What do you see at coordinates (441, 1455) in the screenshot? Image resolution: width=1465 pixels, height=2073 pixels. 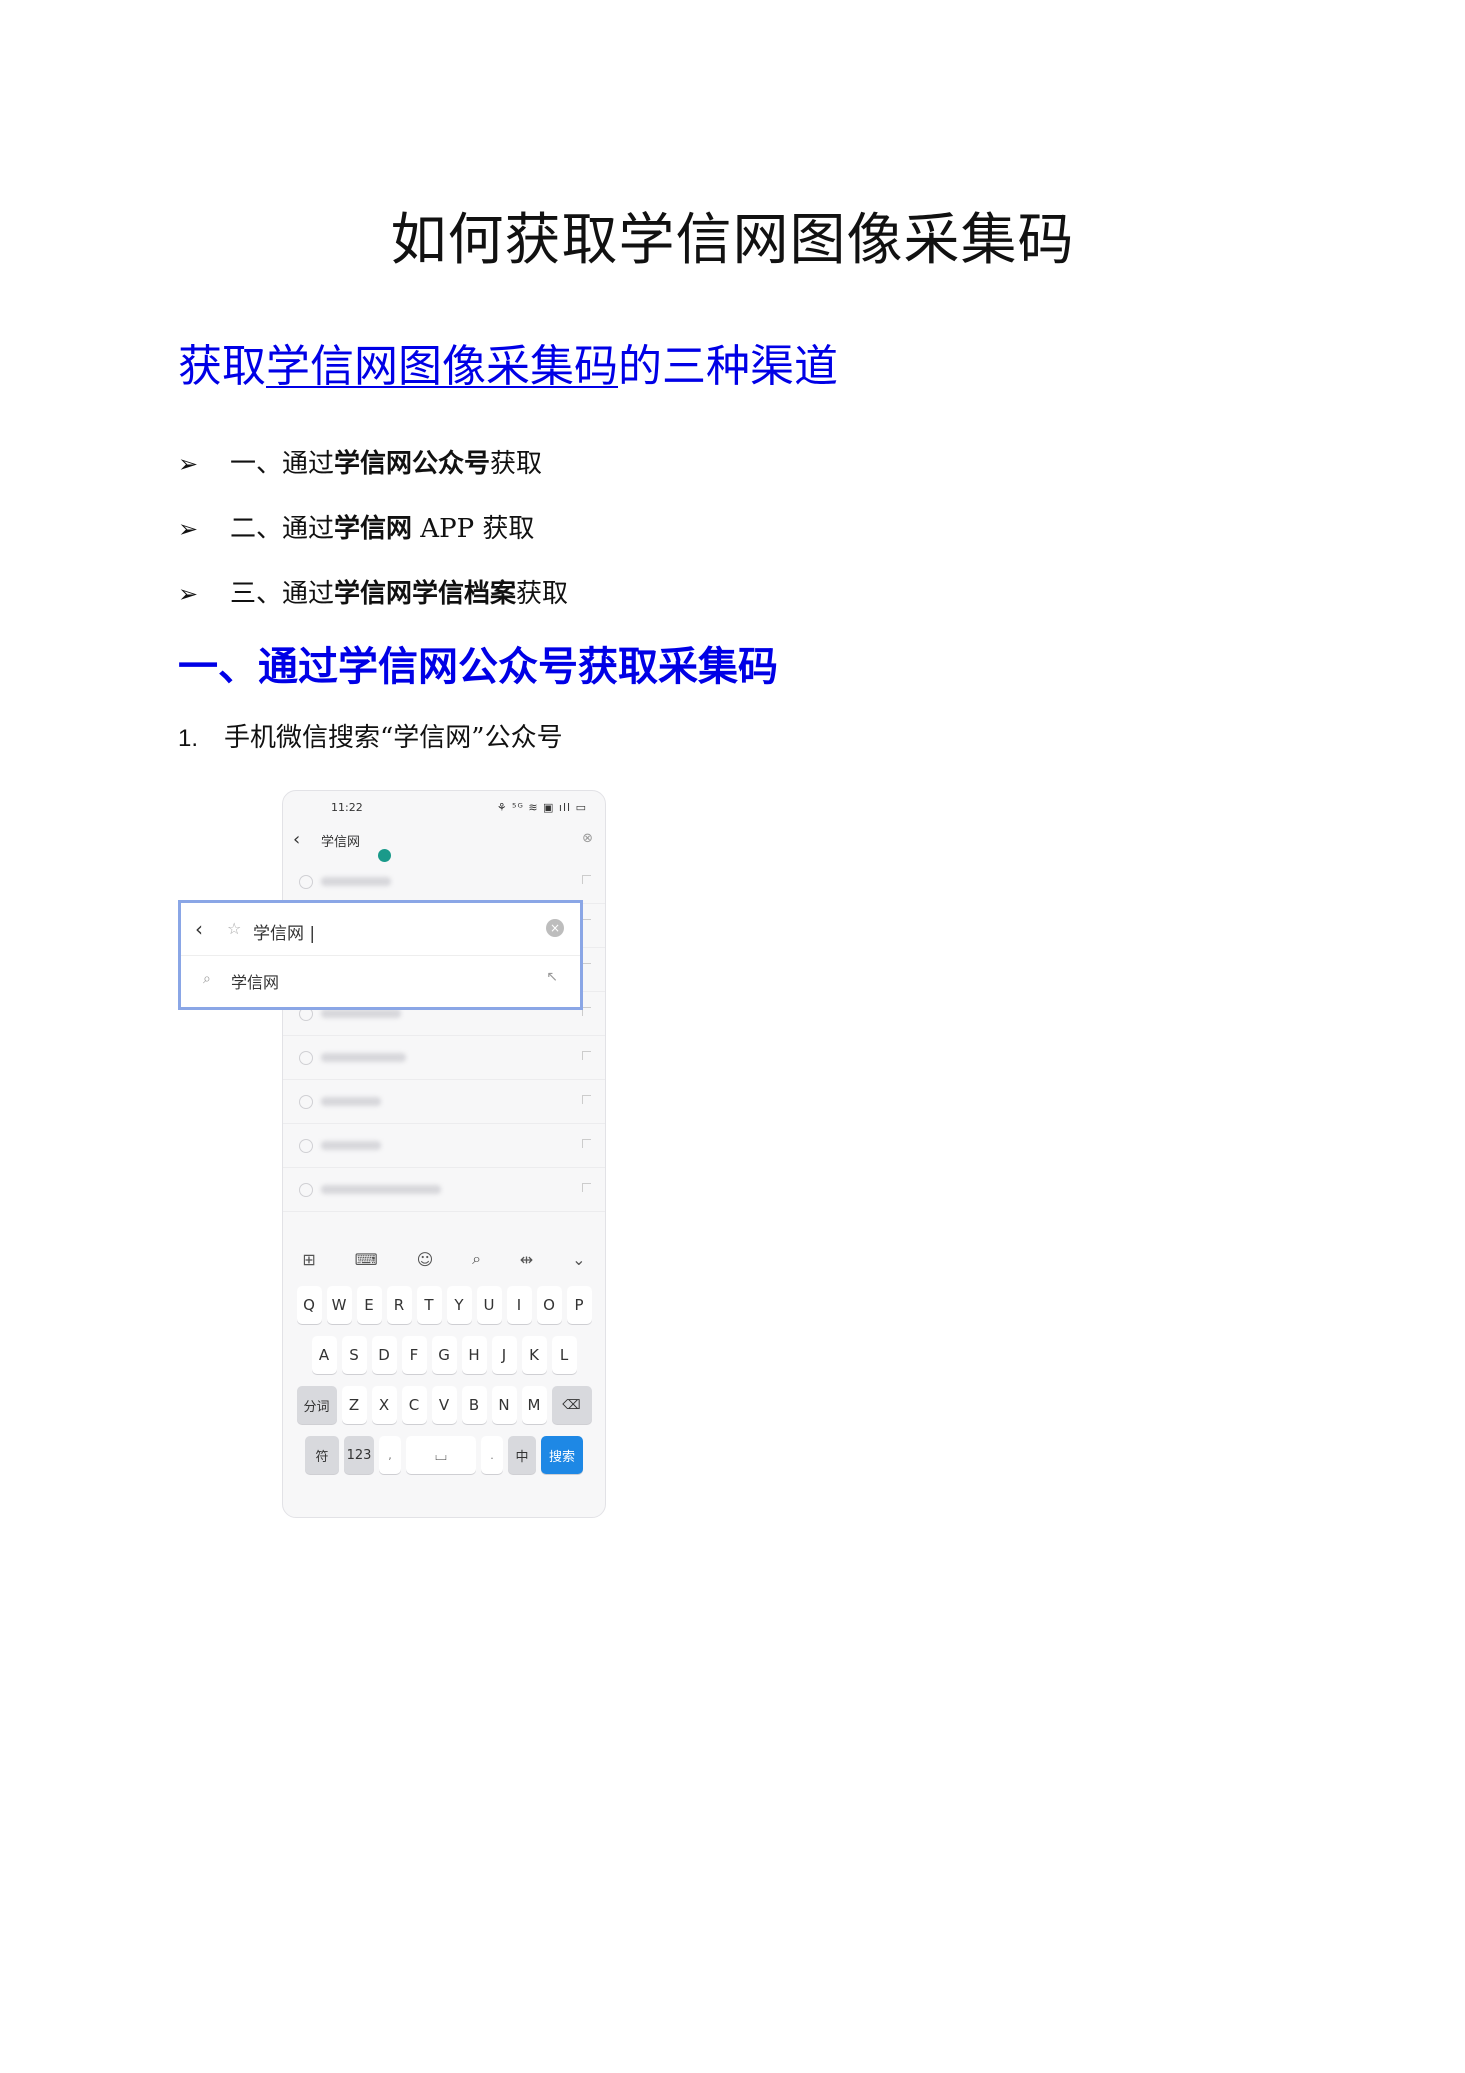 I see `space-key: ⌴` at bounding box center [441, 1455].